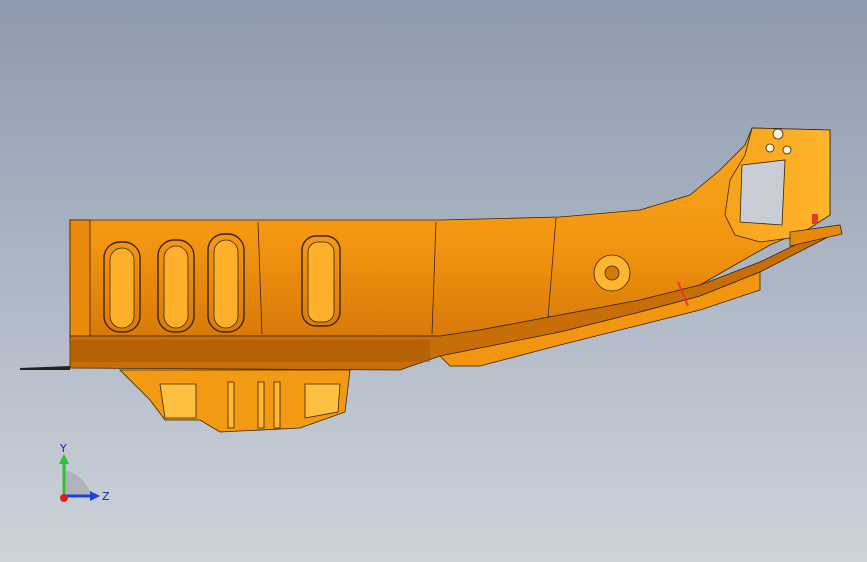 The image size is (867, 562). Describe the element at coordinates (106, 496) in the screenshot. I see `z-axis-label: Z` at that location.